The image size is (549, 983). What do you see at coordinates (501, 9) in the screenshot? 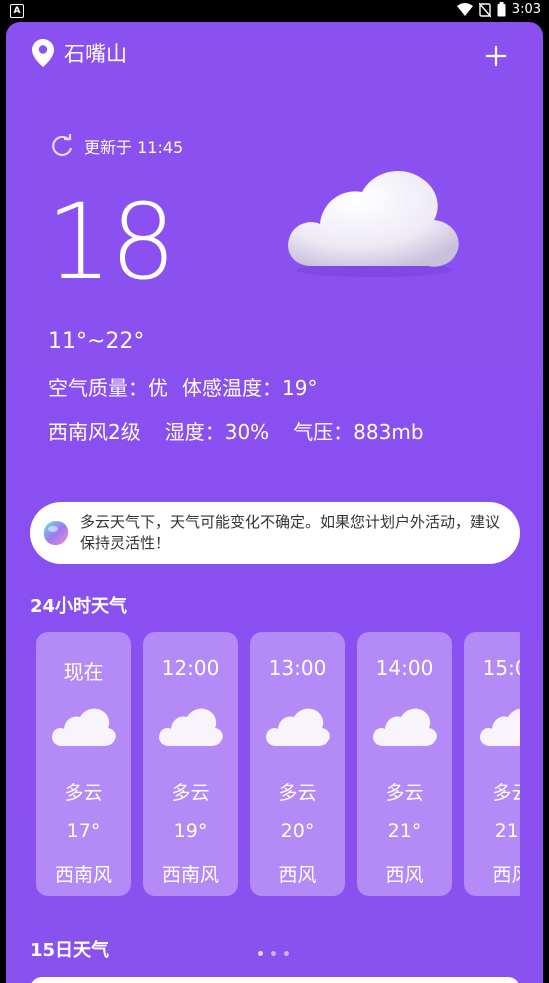
I see `battery-icon` at bounding box center [501, 9].